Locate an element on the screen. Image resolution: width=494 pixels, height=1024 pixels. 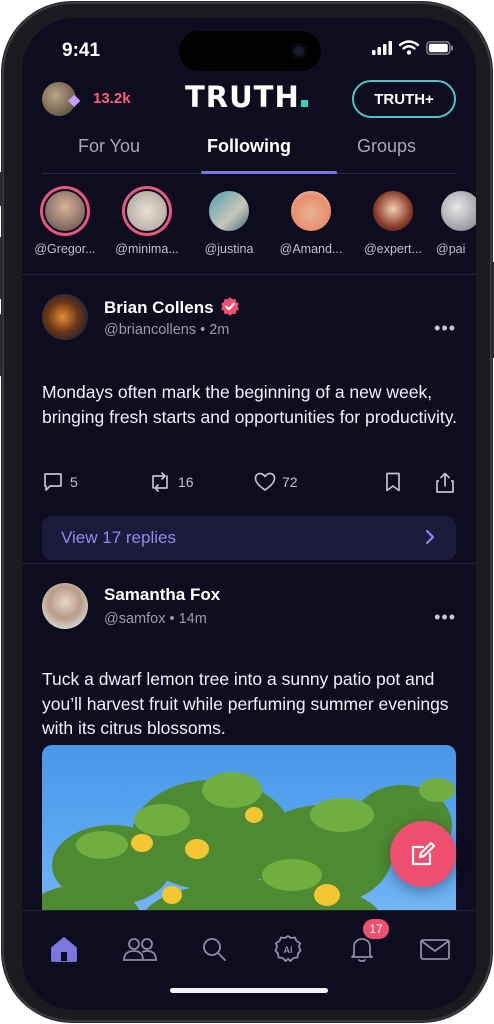
logo-dot is located at coordinates (304, 103).